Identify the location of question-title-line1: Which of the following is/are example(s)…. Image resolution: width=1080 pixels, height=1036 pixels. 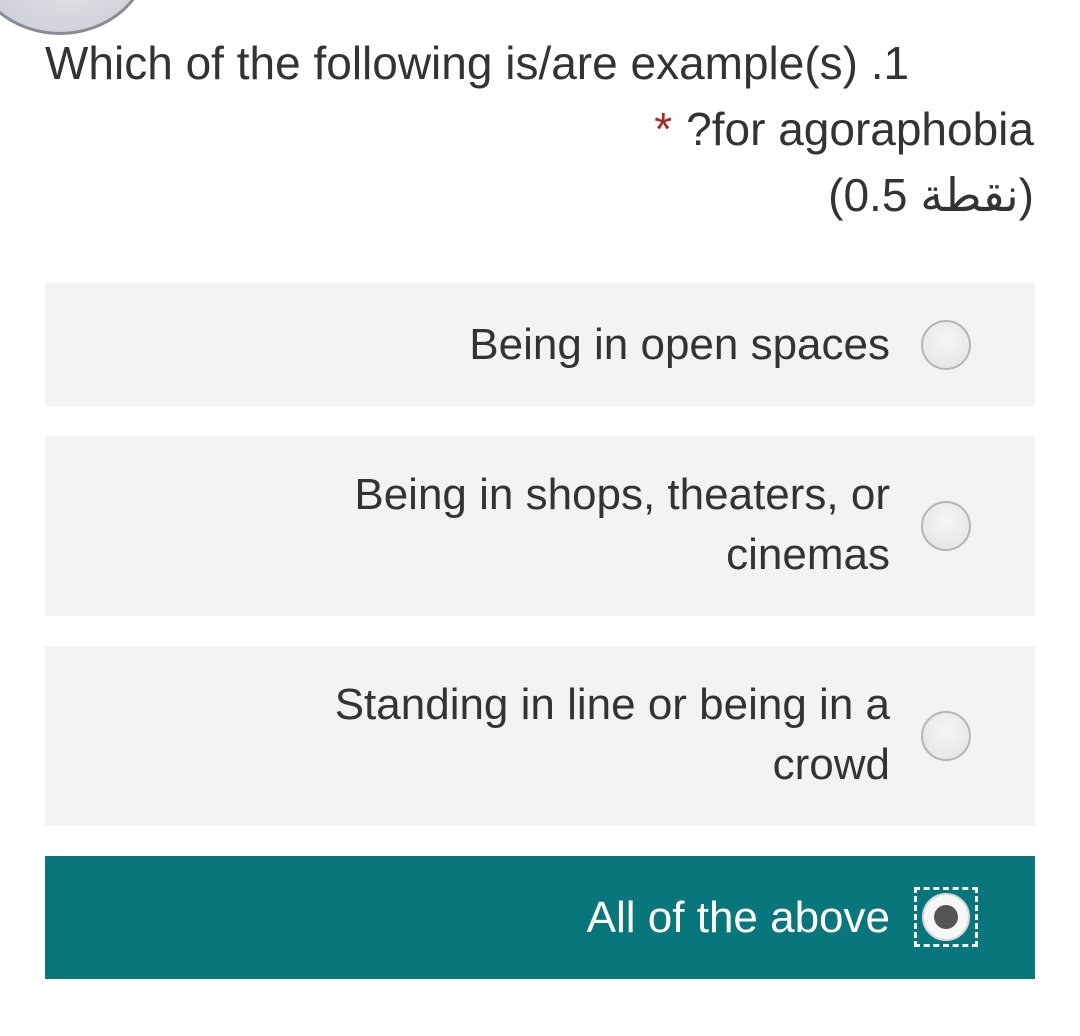
(477, 63).